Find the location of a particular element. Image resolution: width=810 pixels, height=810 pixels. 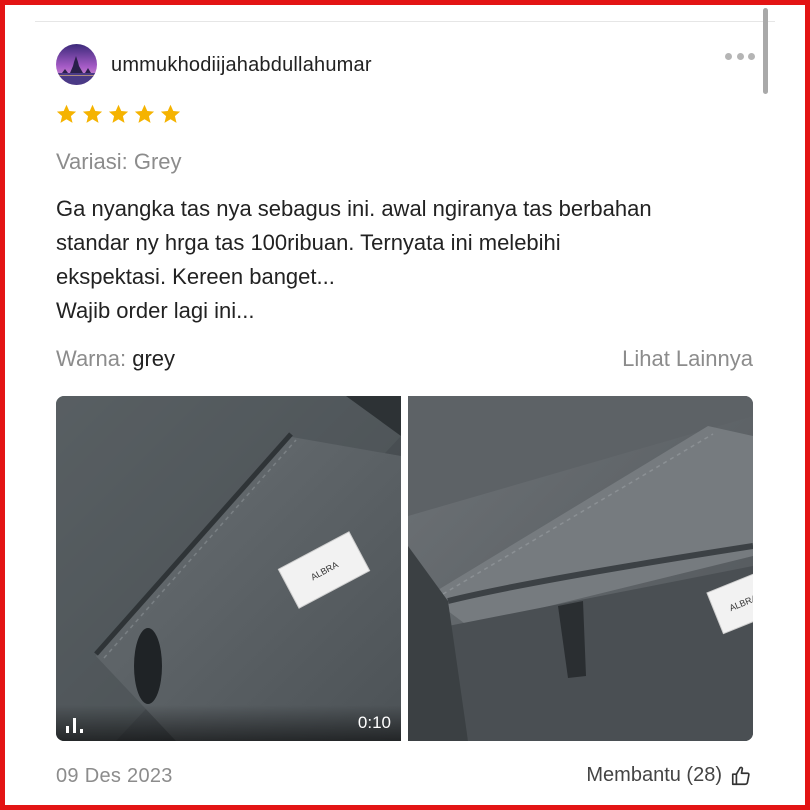

helpful-button: Membantu (28) is located at coordinates (669, 775).